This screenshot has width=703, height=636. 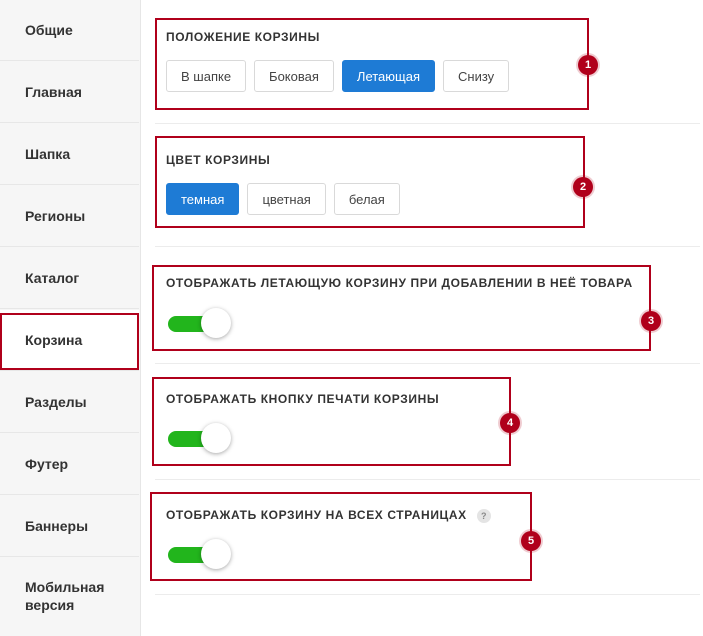 I want to click on sidebar-item-basket: Корзина, so click(x=69, y=340).